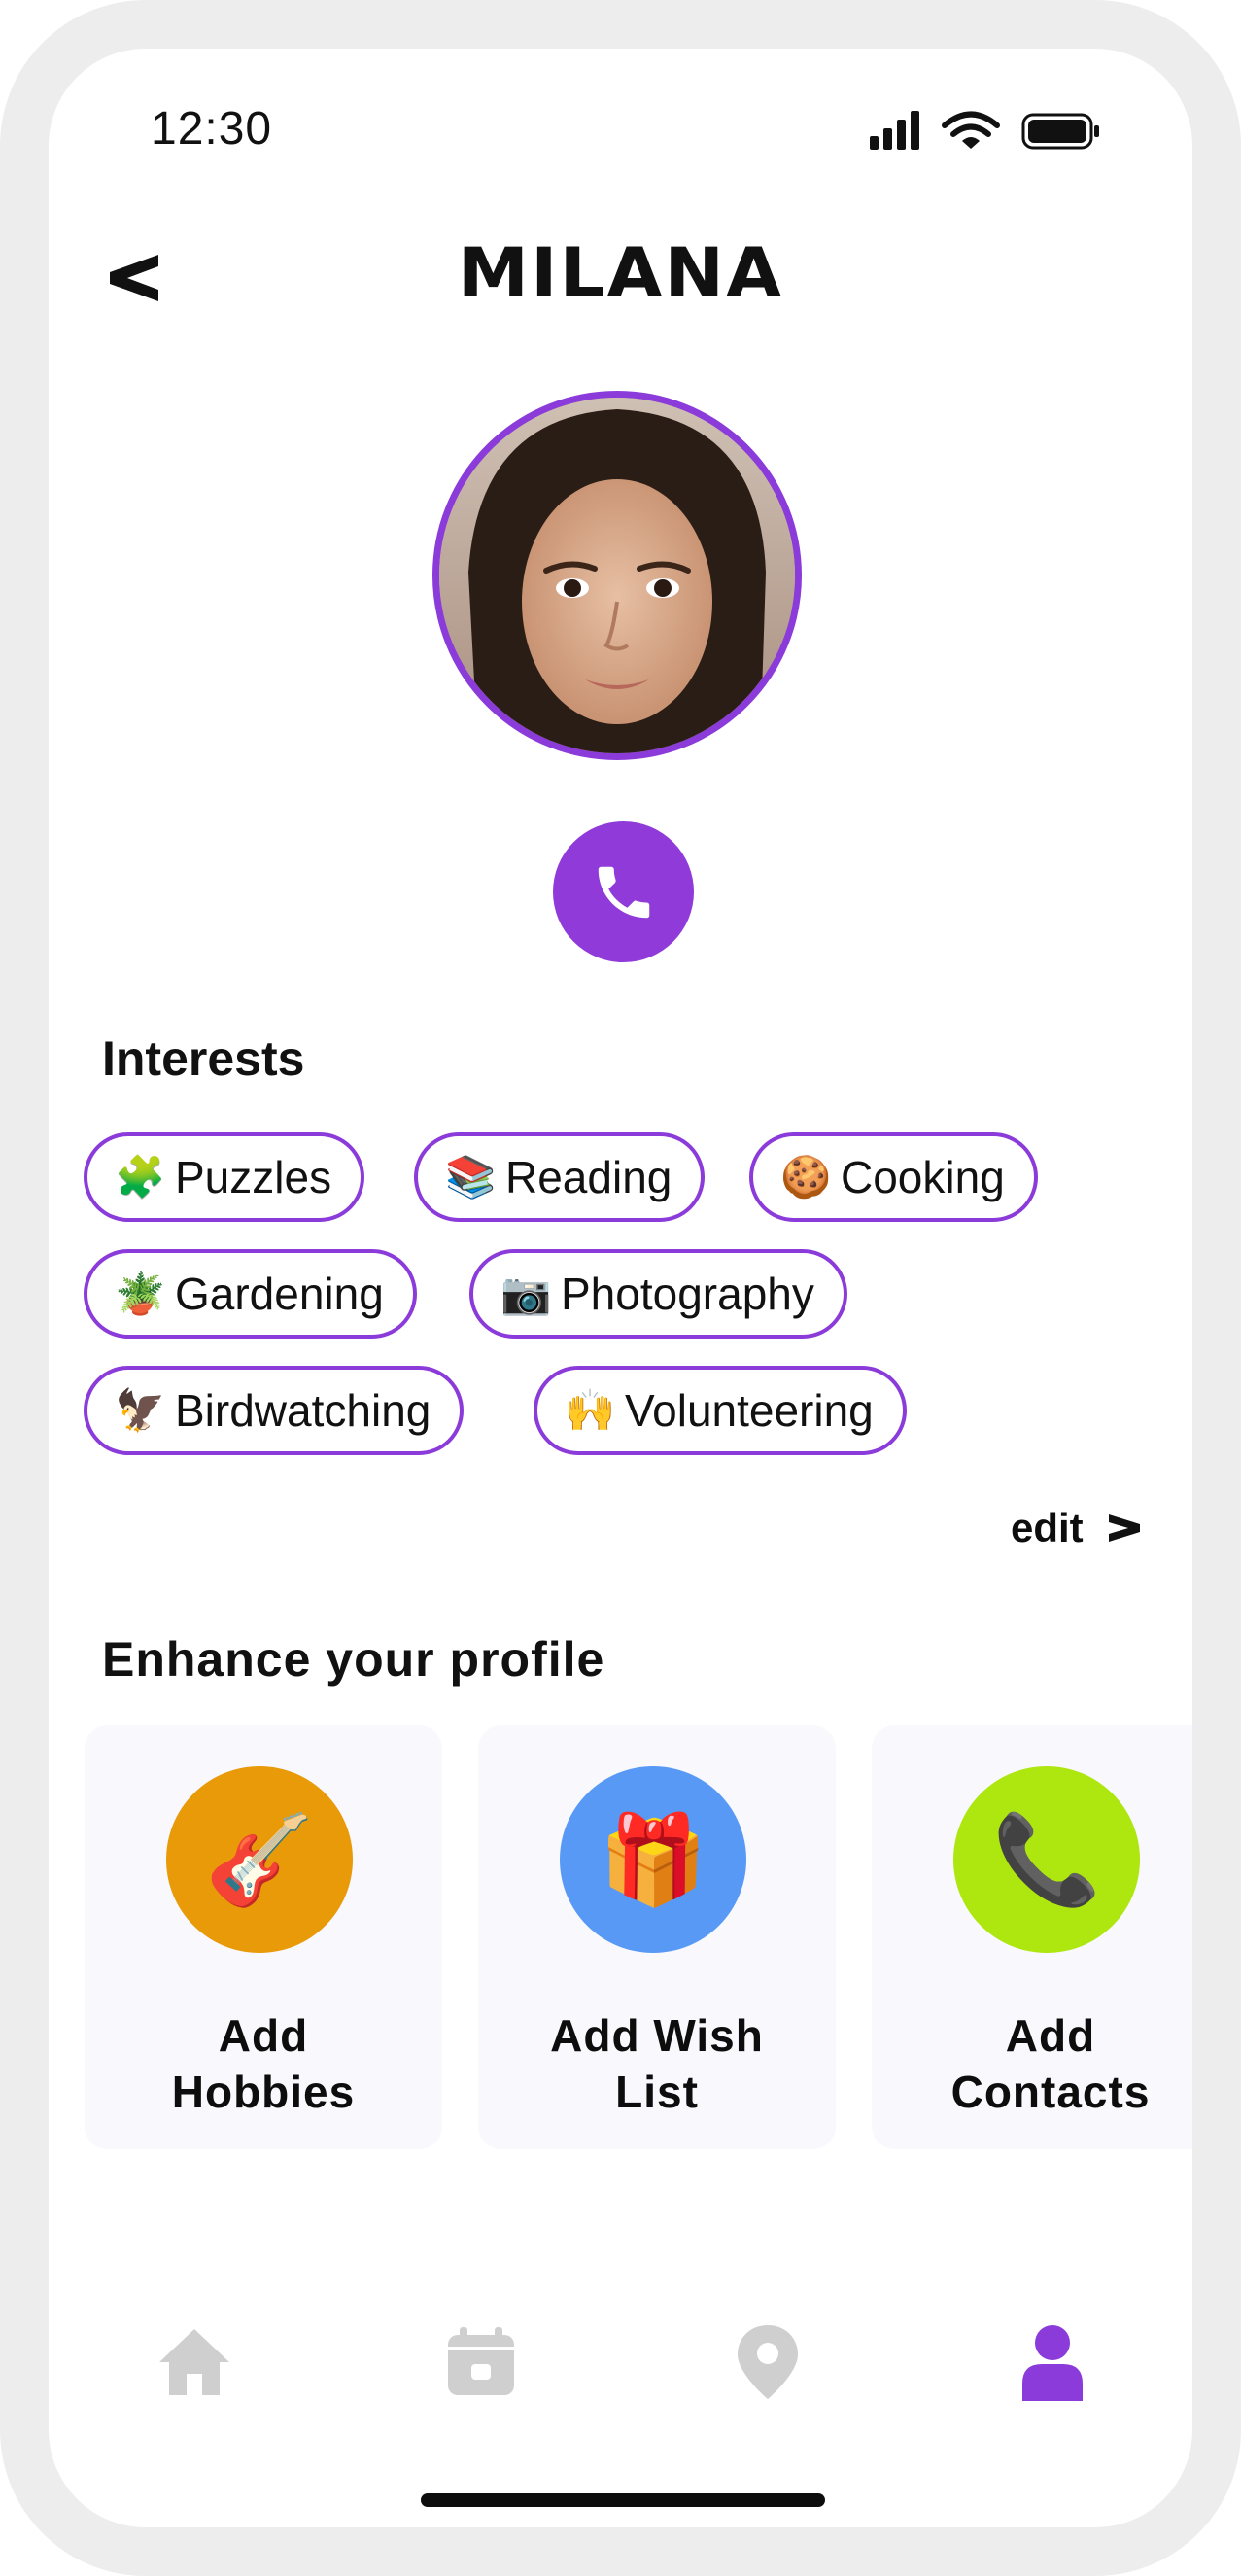 This screenshot has width=1241, height=2576. What do you see at coordinates (279, 1294) in the screenshot?
I see `chip-label: Gardening` at bounding box center [279, 1294].